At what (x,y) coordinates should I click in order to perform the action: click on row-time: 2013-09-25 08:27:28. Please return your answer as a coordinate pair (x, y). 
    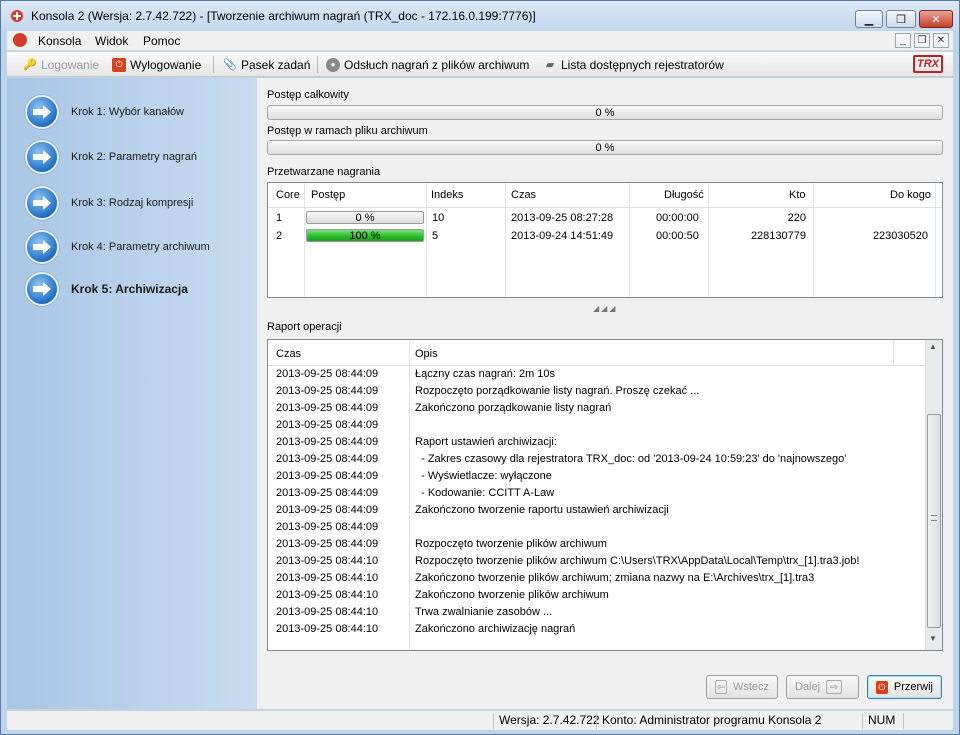
    Looking at the image, I should click on (562, 218).